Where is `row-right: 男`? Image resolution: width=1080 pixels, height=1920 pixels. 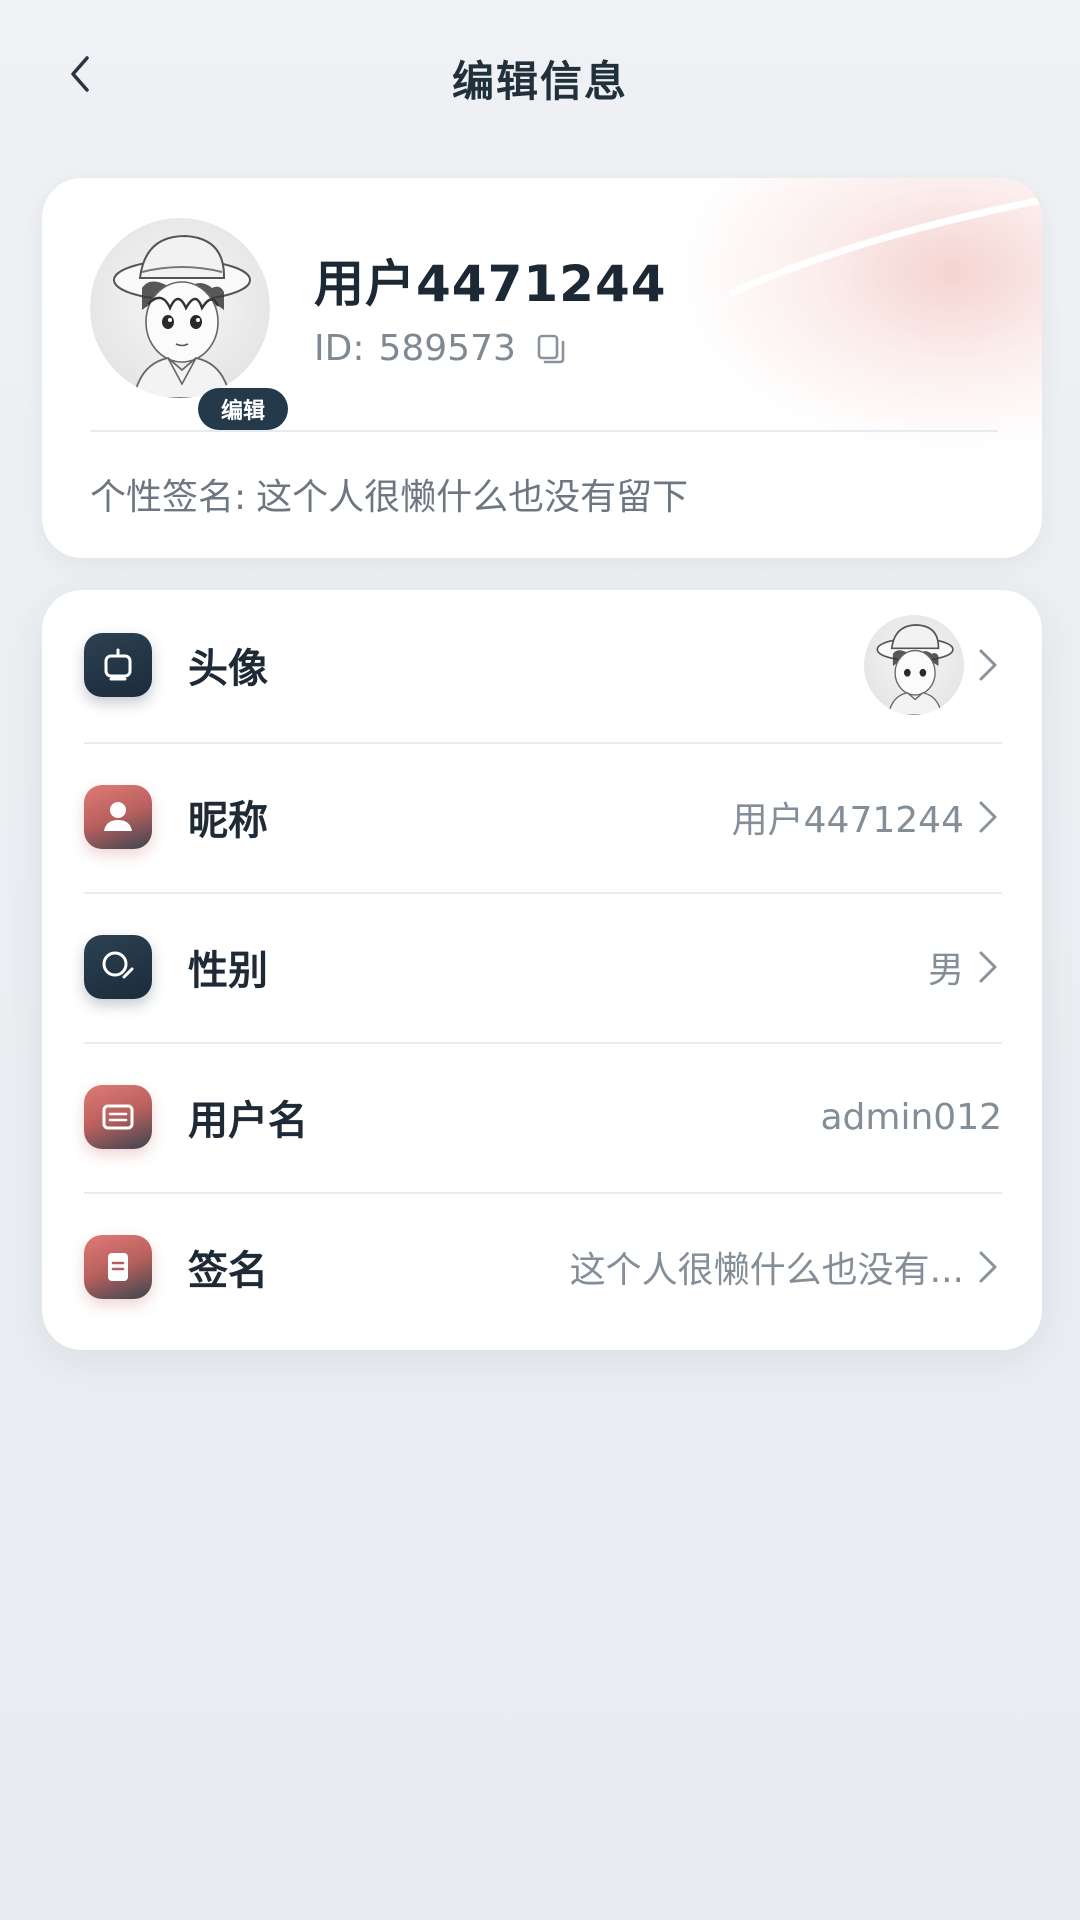 row-right: 男 is located at coordinates (965, 967).